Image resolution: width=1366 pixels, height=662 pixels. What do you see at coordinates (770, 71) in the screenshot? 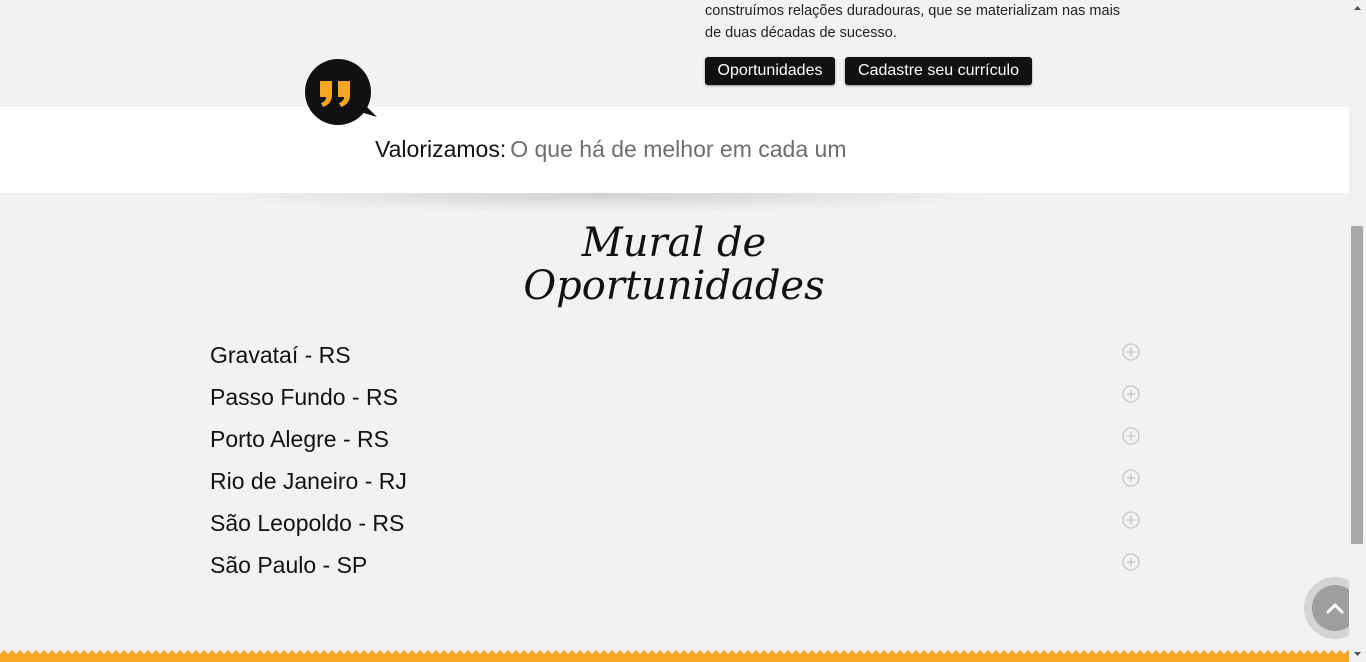
I see `oportunidades-button: Oportunidades` at bounding box center [770, 71].